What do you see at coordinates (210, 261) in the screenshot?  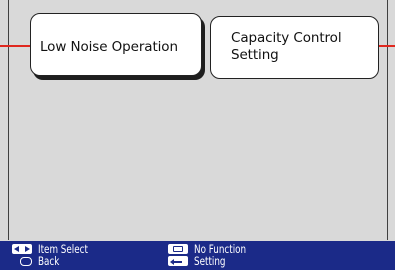 I see `hint-setting-label: Setting` at bounding box center [210, 261].